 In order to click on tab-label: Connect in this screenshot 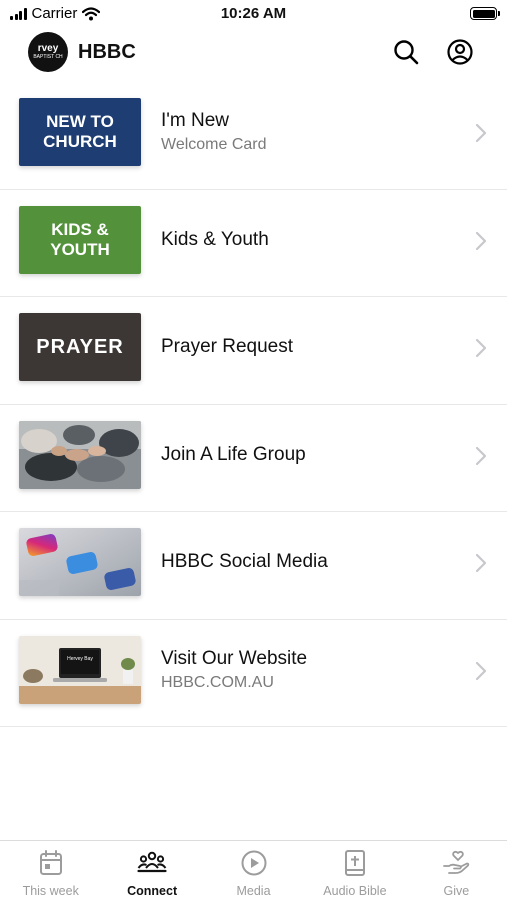, I will do `click(152, 891)`.